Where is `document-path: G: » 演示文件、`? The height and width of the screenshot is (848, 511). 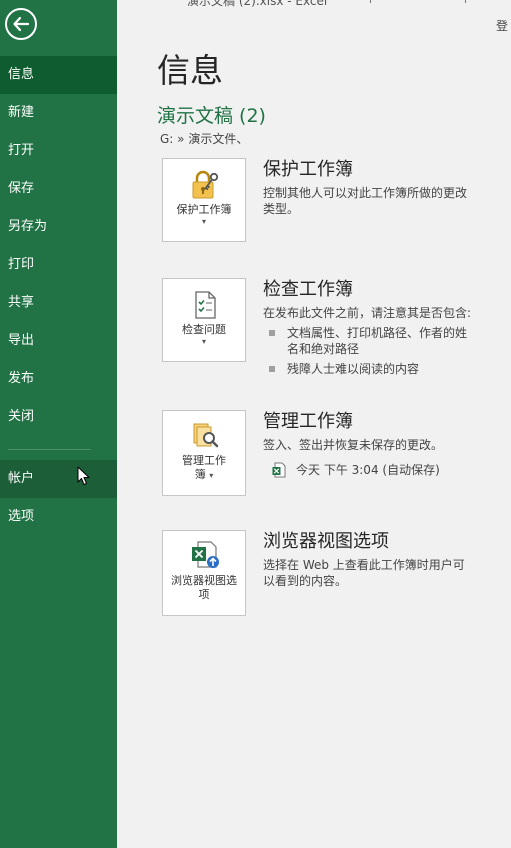
document-path: G: » 演示文件、 is located at coordinates (204, 138).